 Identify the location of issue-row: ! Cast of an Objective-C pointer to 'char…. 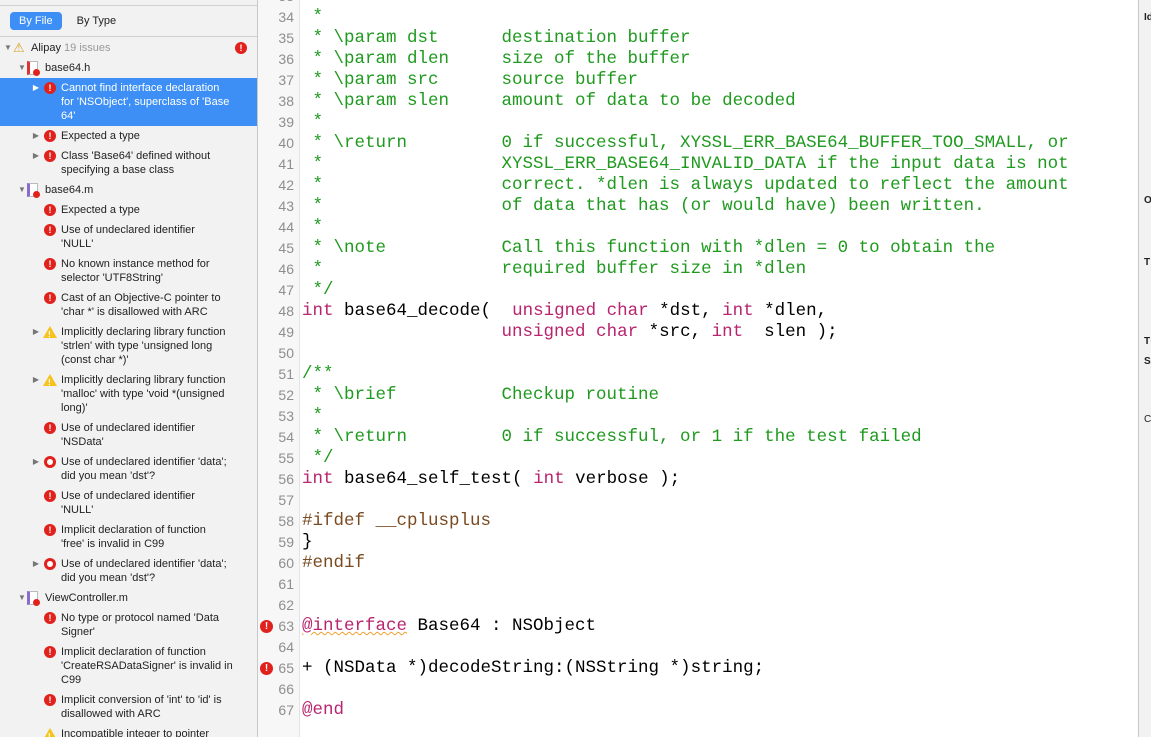
(128, 305).